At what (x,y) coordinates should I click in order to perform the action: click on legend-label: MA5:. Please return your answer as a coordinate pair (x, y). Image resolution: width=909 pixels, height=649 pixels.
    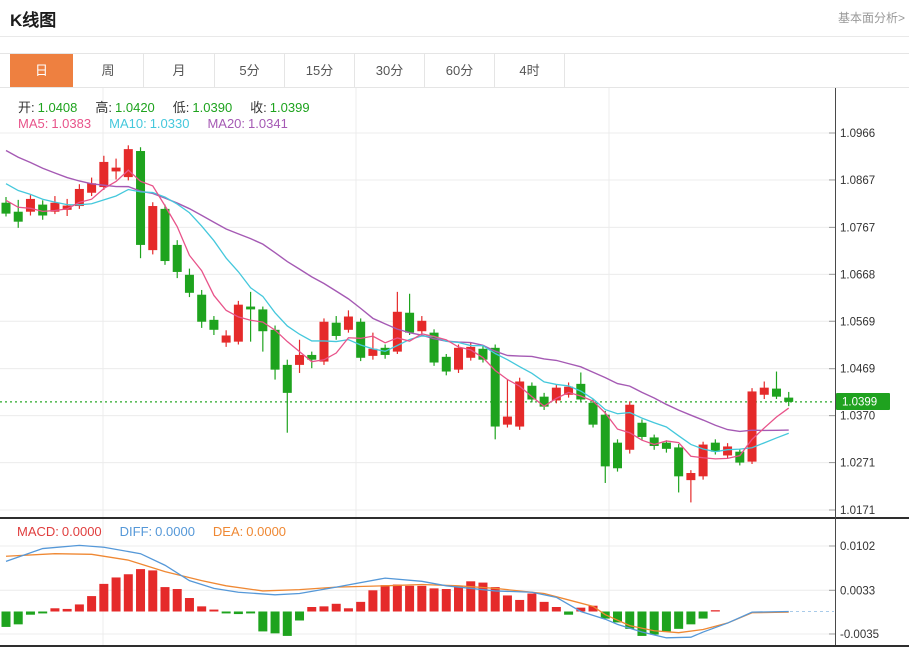
    Looking at the image, I should click on (33, 123).